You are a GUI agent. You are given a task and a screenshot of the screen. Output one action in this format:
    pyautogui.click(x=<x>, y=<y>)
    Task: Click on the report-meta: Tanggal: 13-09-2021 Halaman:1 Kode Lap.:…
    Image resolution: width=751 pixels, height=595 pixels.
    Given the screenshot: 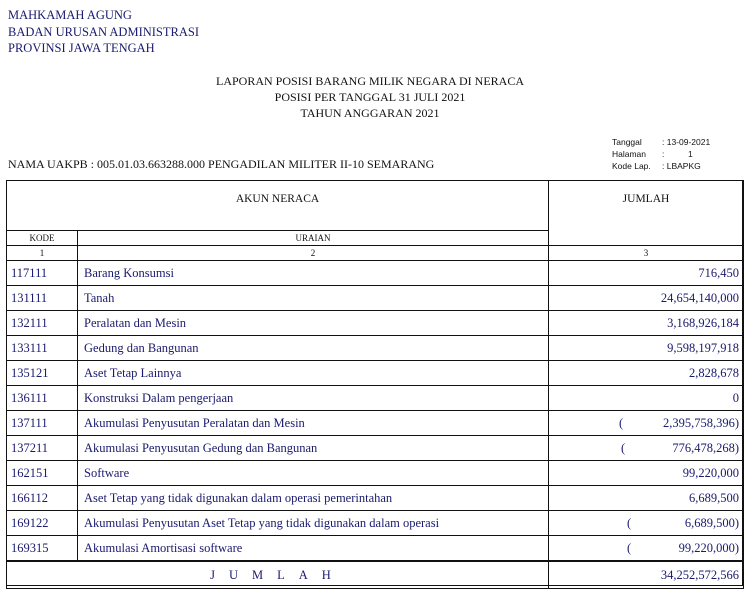 What is the action you would take?
    pyautogui.click(x=664, y=154)
    